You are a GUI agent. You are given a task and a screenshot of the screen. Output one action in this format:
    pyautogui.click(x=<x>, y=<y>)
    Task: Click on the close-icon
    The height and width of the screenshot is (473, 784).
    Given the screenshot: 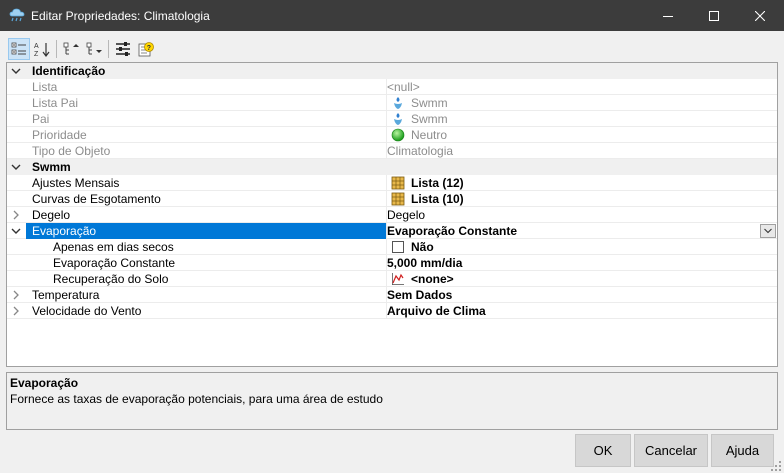 What is the action you would take?
    pyautogui.click(x=760, y=15)
    